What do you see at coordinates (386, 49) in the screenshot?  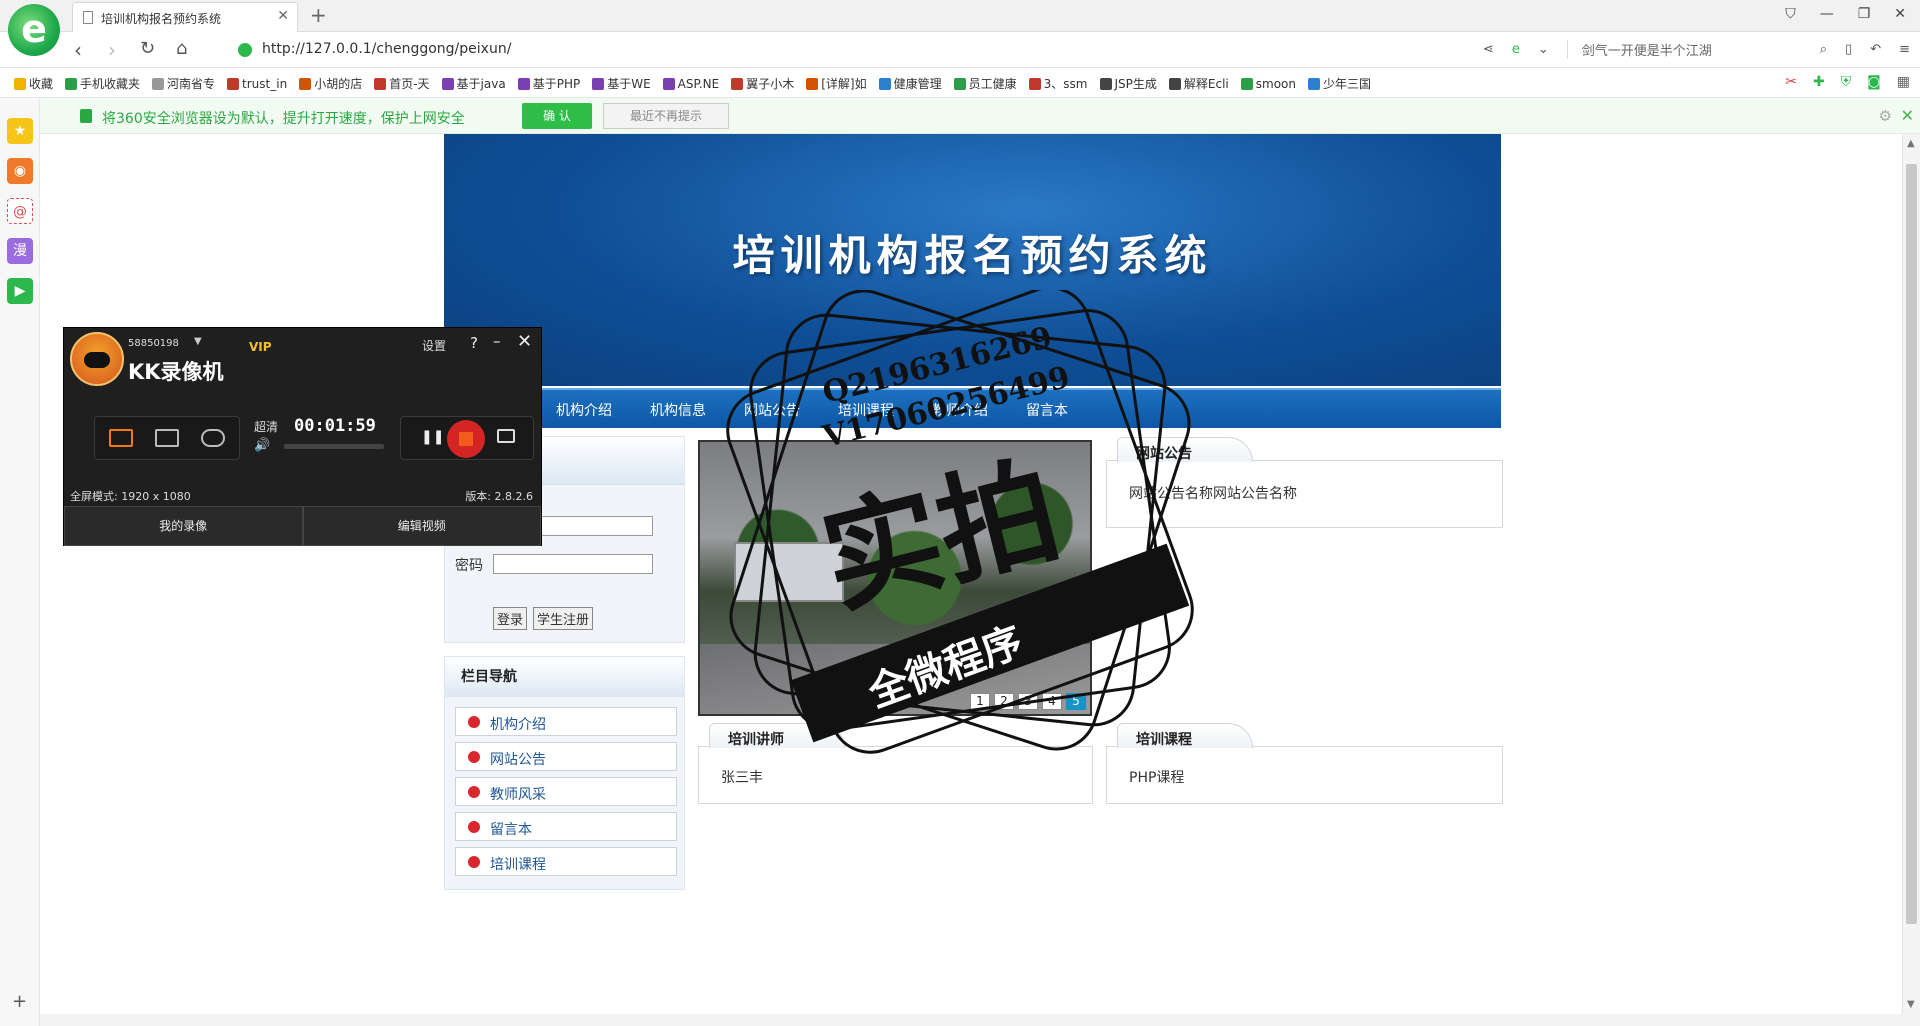 I see `url-input: http://127.0.0.1/chenggong/peixun/` at bounding box center [386, 49].